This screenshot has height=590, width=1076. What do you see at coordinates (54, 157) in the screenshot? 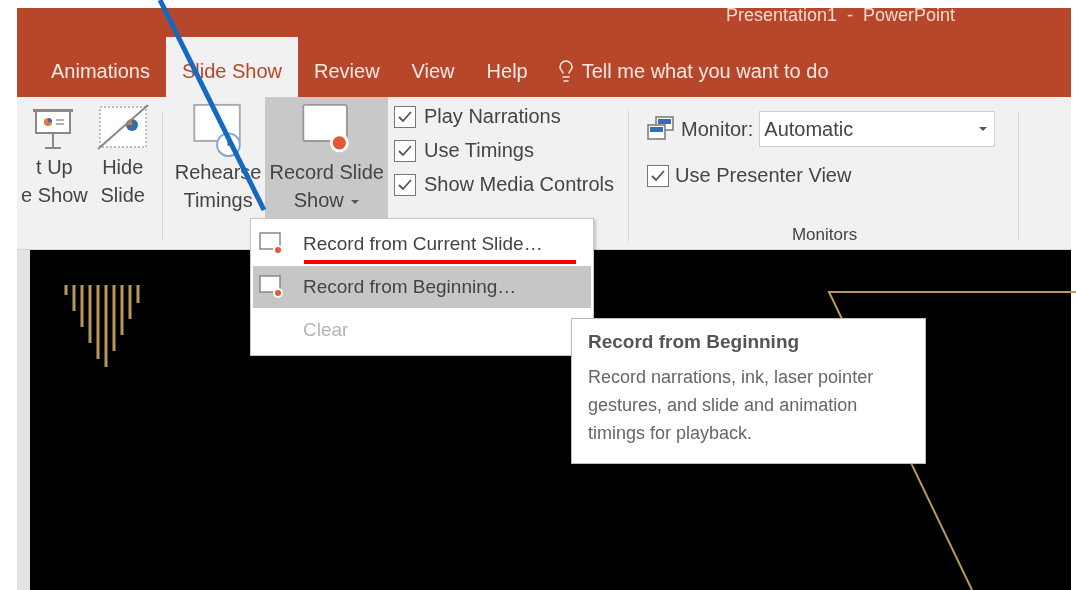
I see `ribbon-button: t Up e Show` at bounding box center [54, 157].